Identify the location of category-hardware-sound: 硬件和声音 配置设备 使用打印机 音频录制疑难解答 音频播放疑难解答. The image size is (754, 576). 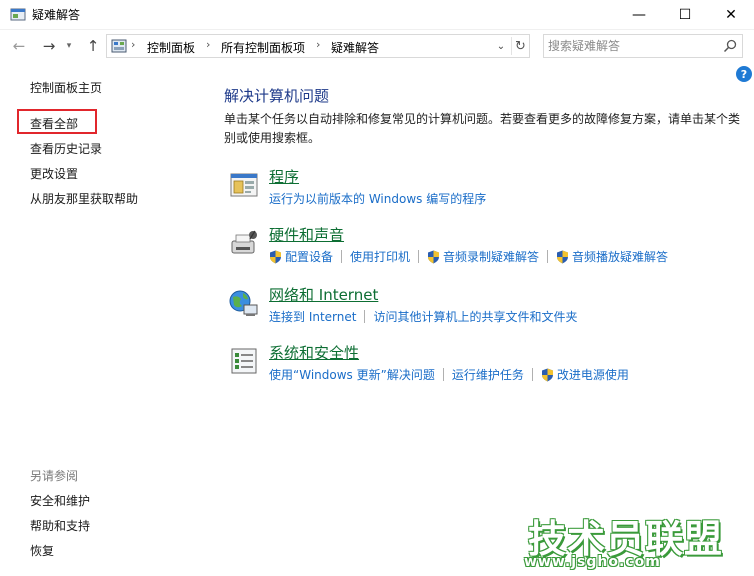
(488, 247).